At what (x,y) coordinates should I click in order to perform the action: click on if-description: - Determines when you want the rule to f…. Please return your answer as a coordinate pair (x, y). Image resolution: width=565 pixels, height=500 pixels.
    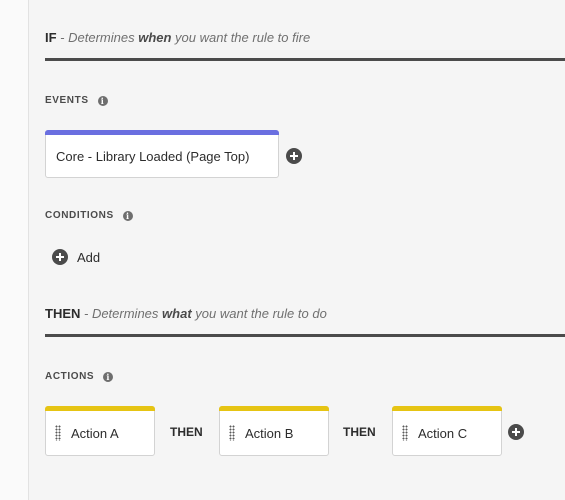
    Looking at the image, I should click on (183, 37).